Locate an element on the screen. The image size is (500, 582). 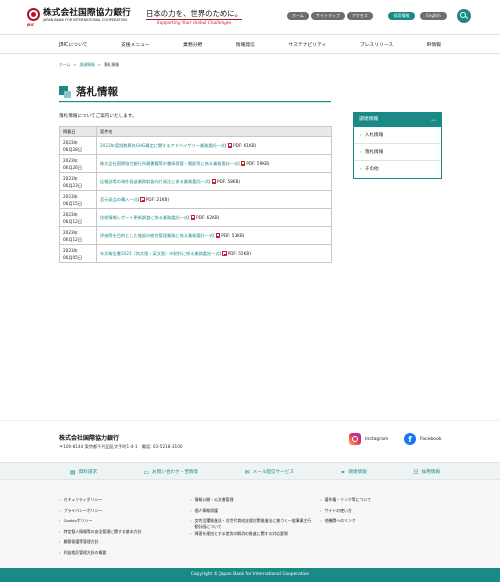
footer-list-item: › セキュリティポリシー is located at coordinates (121, 500).